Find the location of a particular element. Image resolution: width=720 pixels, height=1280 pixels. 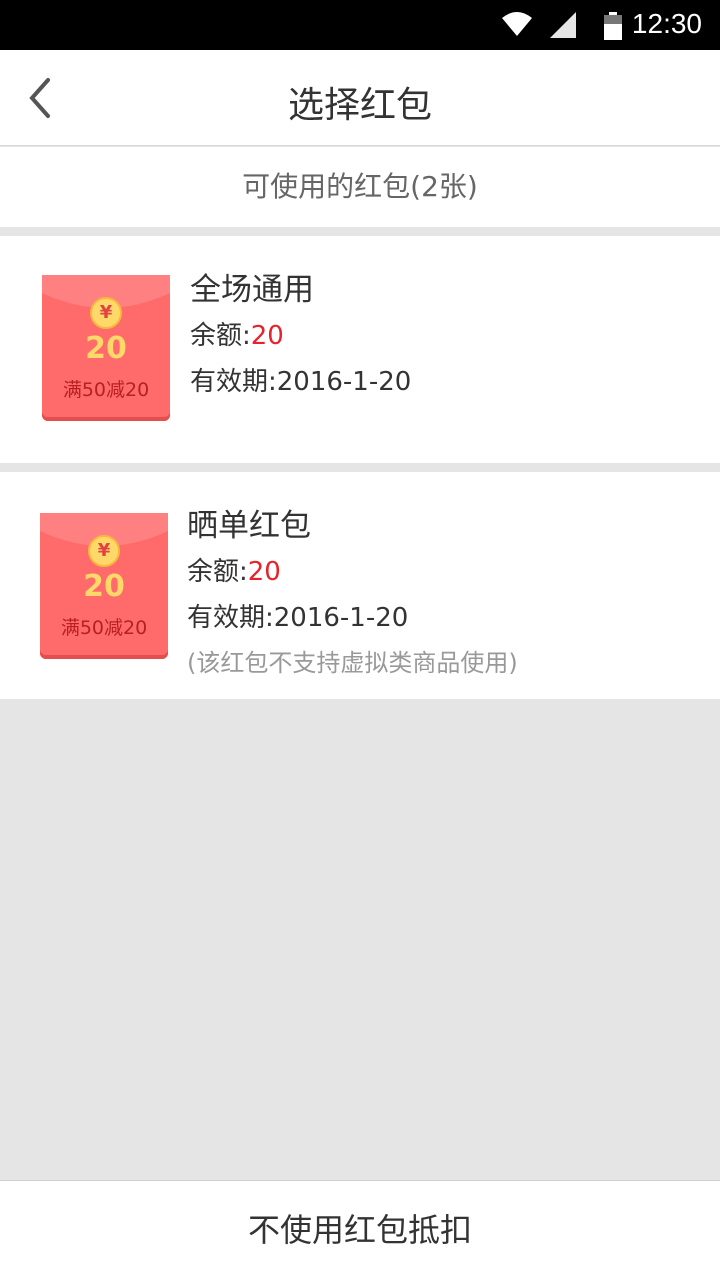

coupon-info: 晒单红包 余额:20 有效期:2016-1-20 (该红包不支持虚拟类商品使用) is located at coordinates (352, 594).